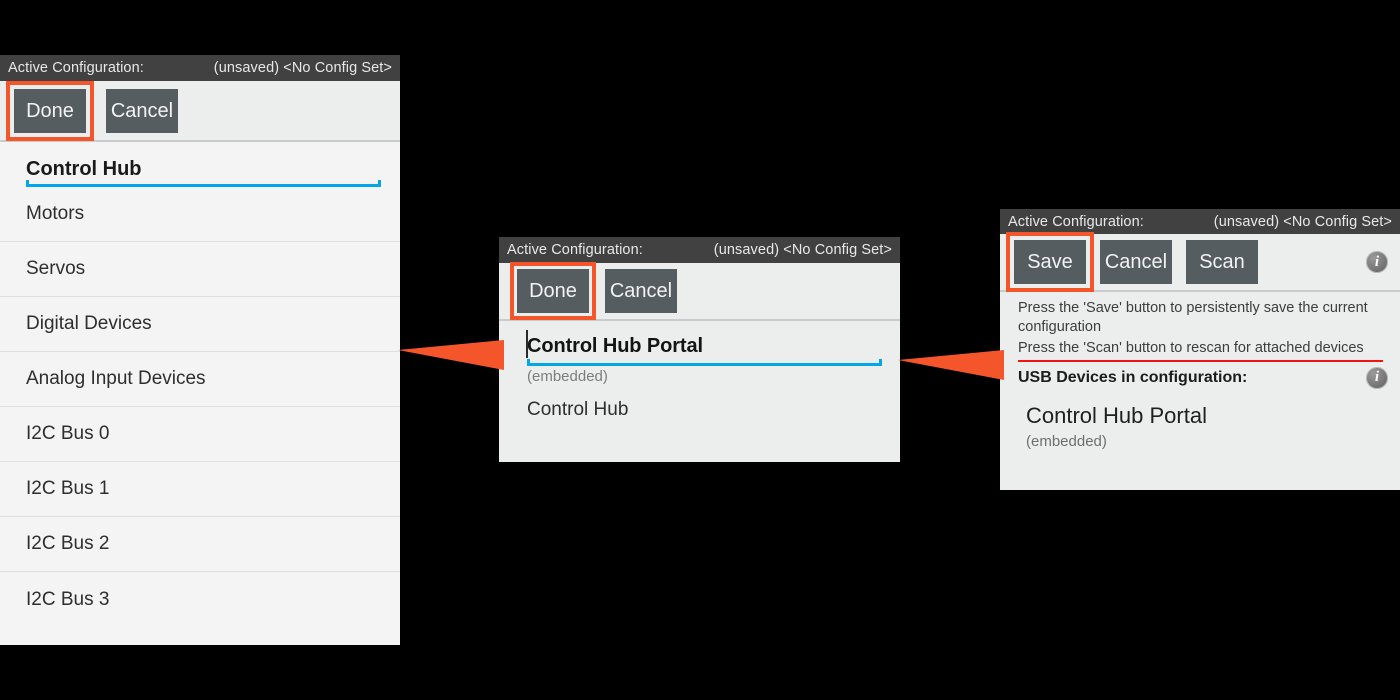  Describe the element at coordinates (200, 111) in the screenshot. I see `left-button-row: Done Cancel` at that location.